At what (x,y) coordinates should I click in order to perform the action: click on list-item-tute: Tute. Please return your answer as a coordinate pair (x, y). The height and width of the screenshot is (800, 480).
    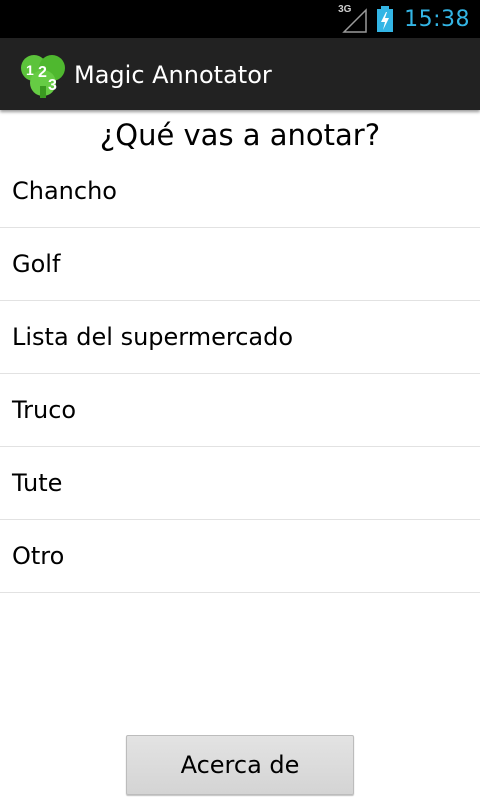
    Looking at the image, I should click on (240, 483).